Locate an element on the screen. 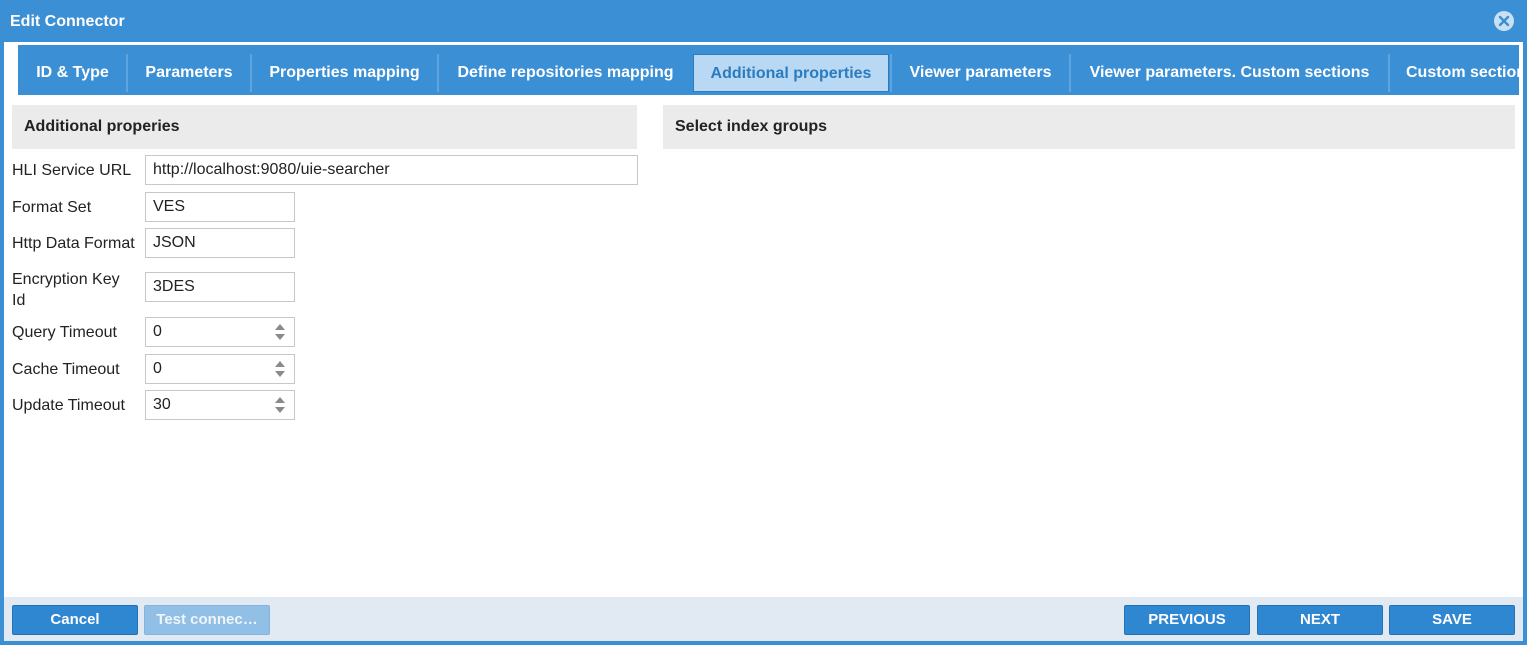 This screenshot has height=645, width=1527. format-set-input: VES is located at coordinates (220, 207).